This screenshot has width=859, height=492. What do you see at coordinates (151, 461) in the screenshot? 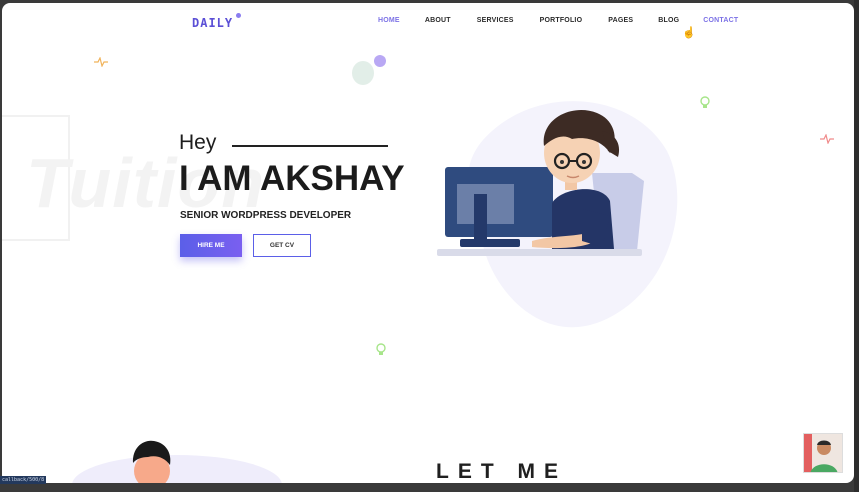
I see `avatar-illustration` at bounding box center [151, 461].